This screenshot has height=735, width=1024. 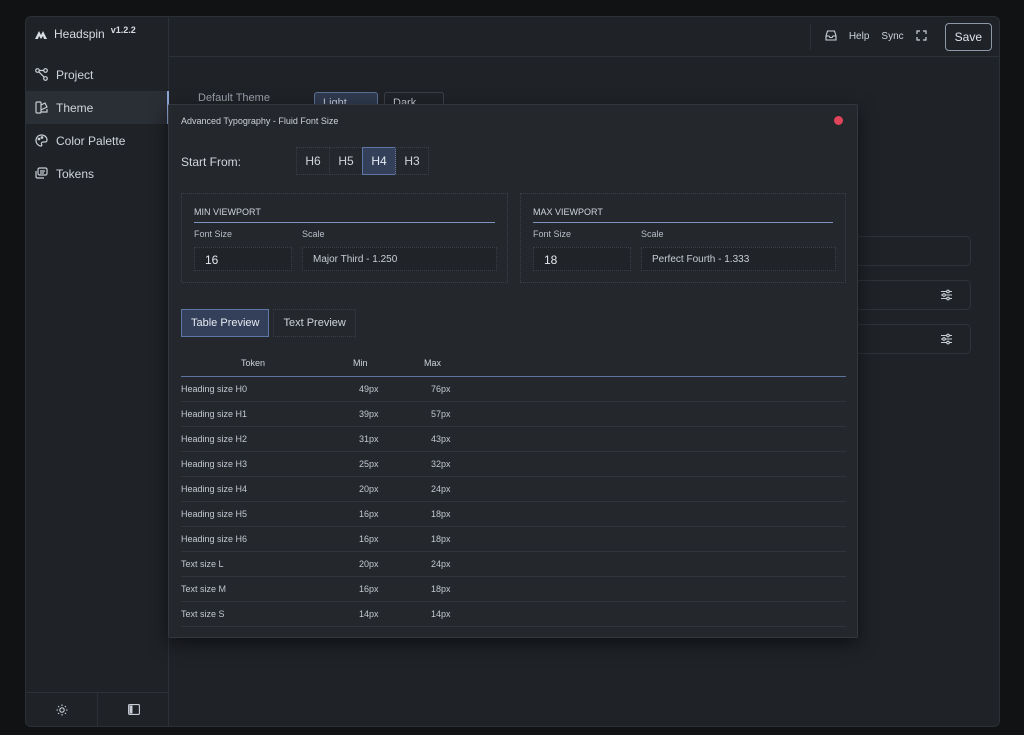 I want to click on cell-min: 31px, so click(x=369, y=439).